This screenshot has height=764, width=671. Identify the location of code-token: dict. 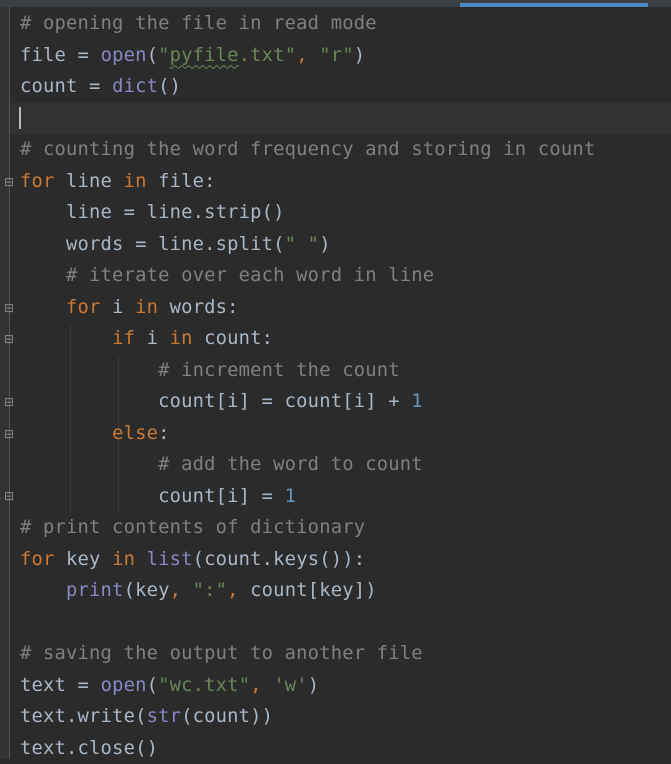
(135, 86).